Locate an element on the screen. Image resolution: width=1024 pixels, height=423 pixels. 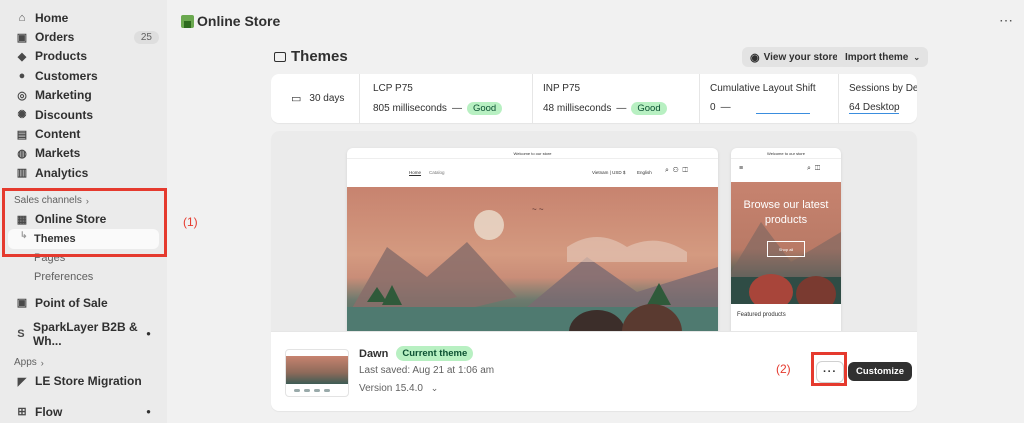
customize-button: Customize is located at coordinates (880, 371).